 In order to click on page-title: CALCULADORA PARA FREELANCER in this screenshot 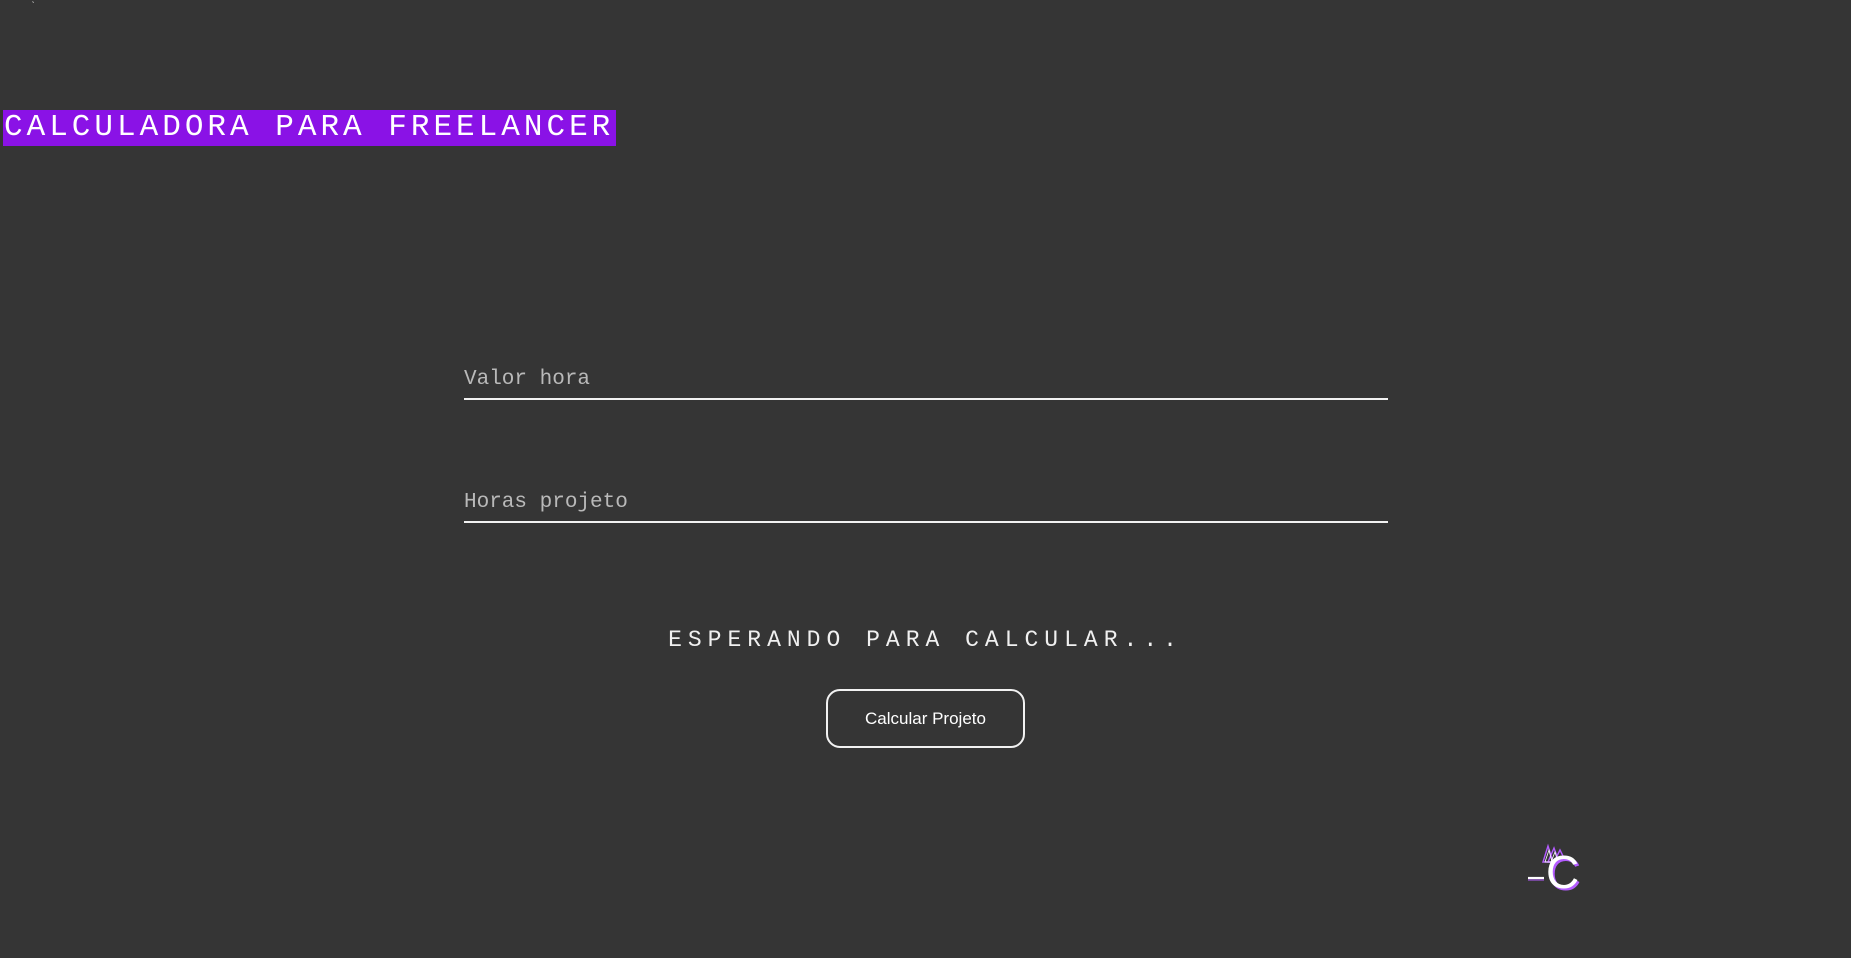, I will do `click(309, 127)`.